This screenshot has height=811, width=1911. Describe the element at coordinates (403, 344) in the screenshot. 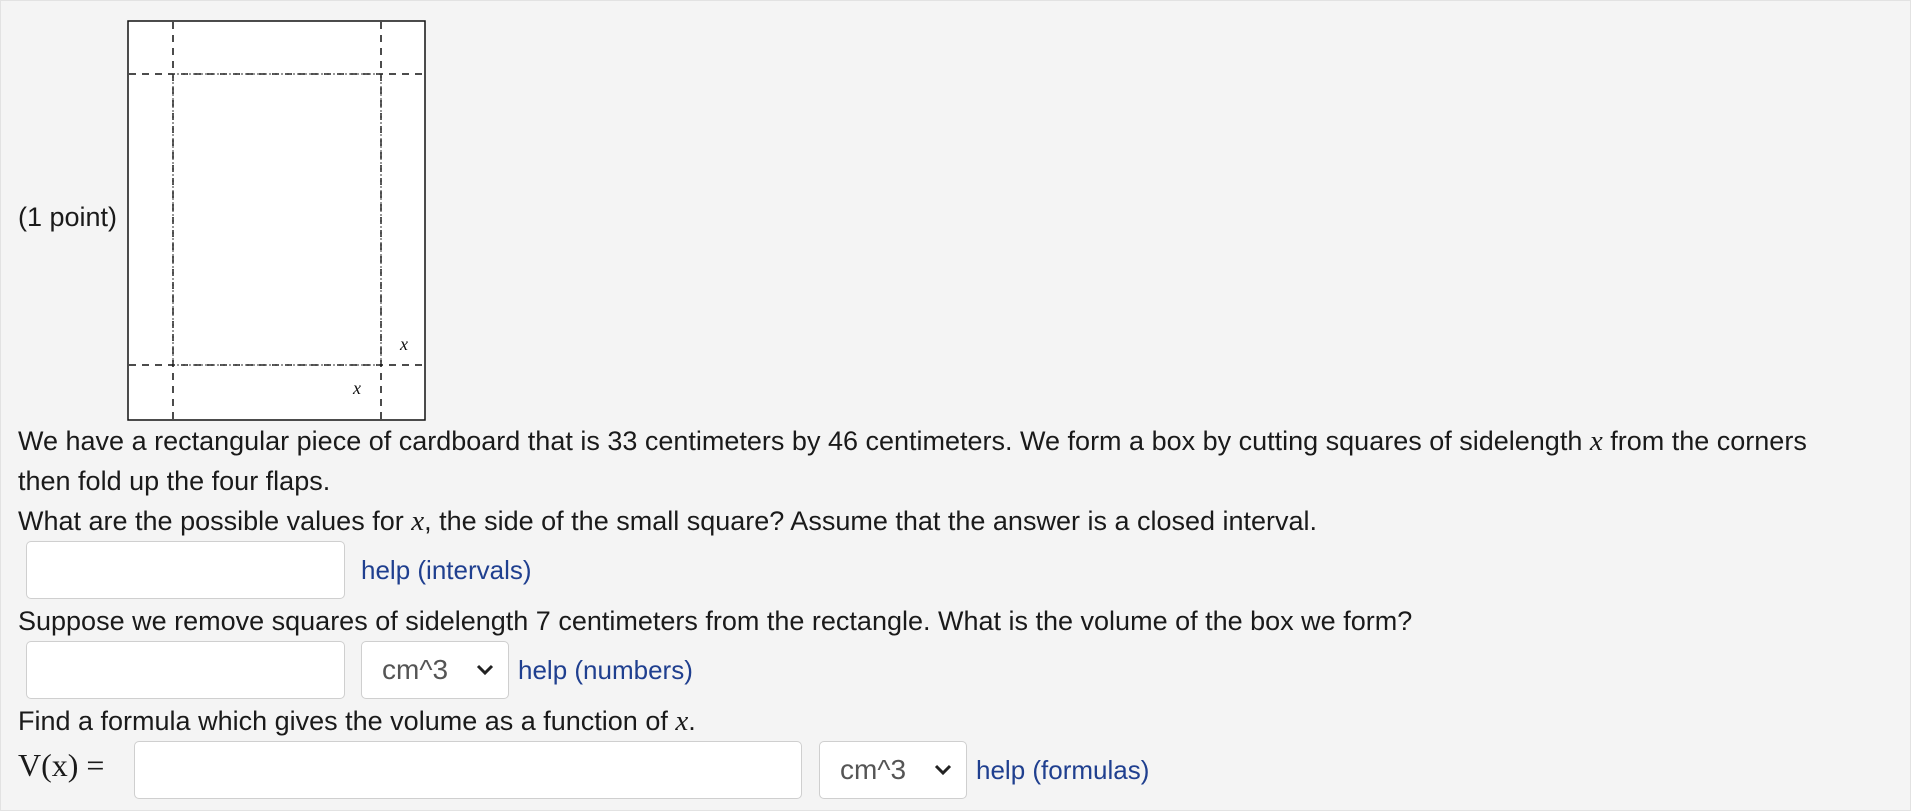

I see `x-label-right: x` at that location.